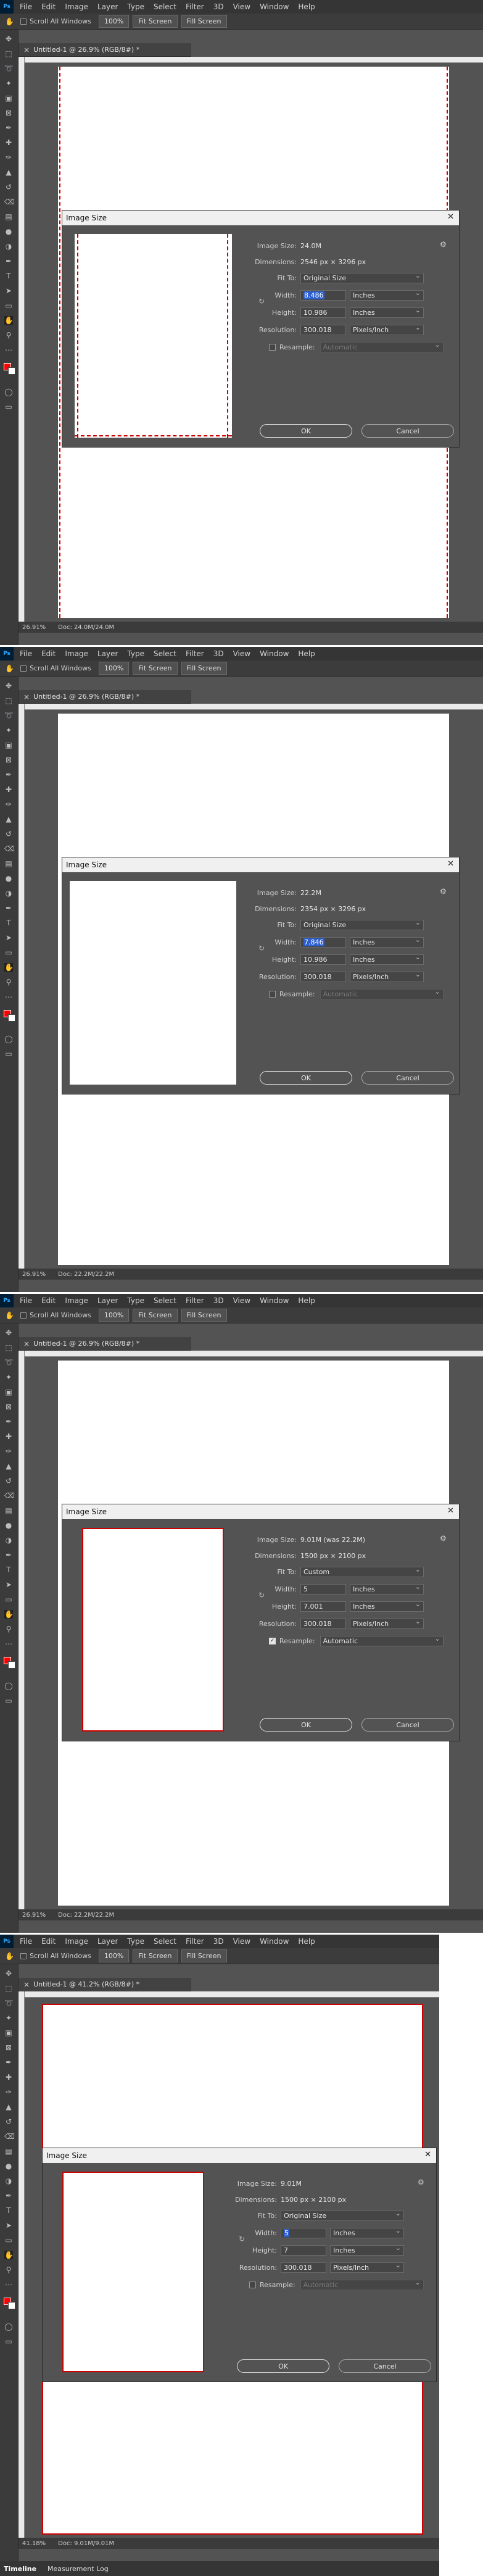 The height and width of the screenshot is (2576, 483). Describe the element at coordinates (8, 1569) in the screenshot. I see `type-tool-icon: T` at that location.